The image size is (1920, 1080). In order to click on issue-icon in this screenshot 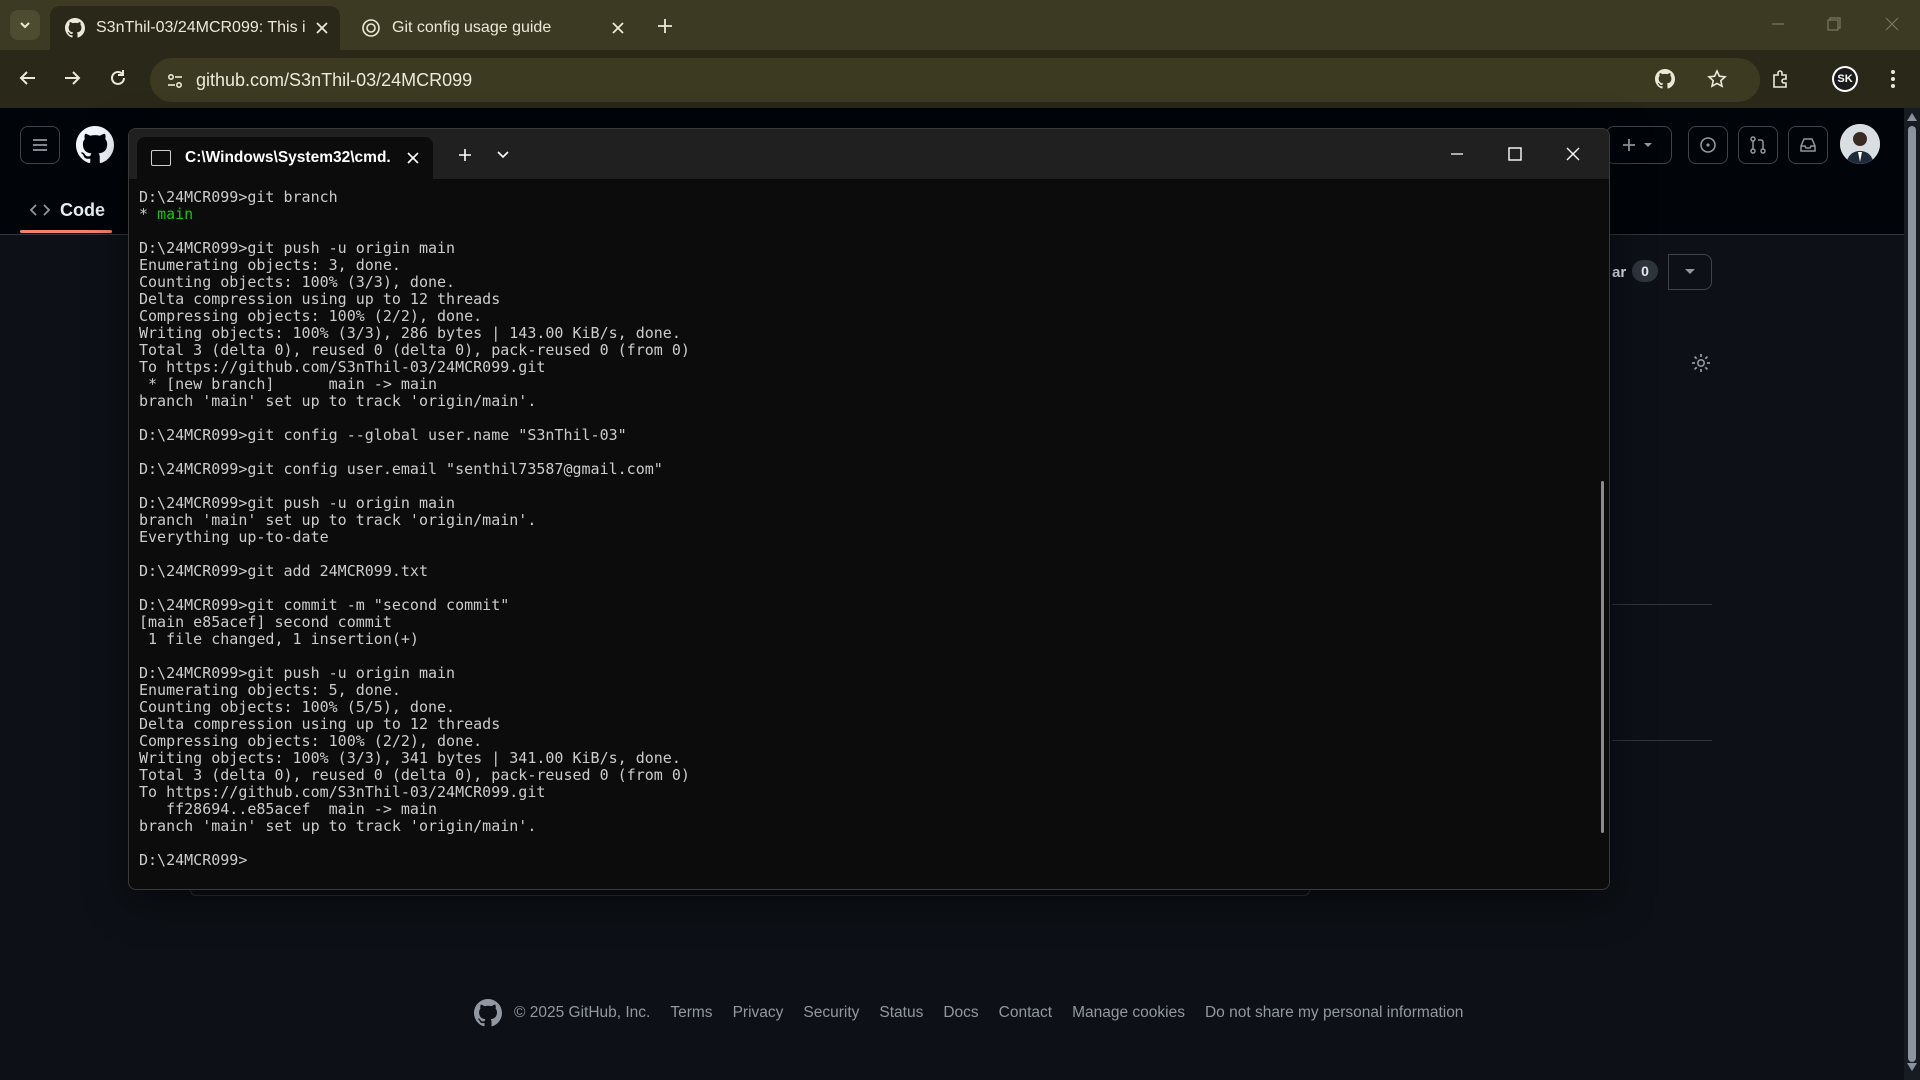, I will do `click(1708, 145)`.